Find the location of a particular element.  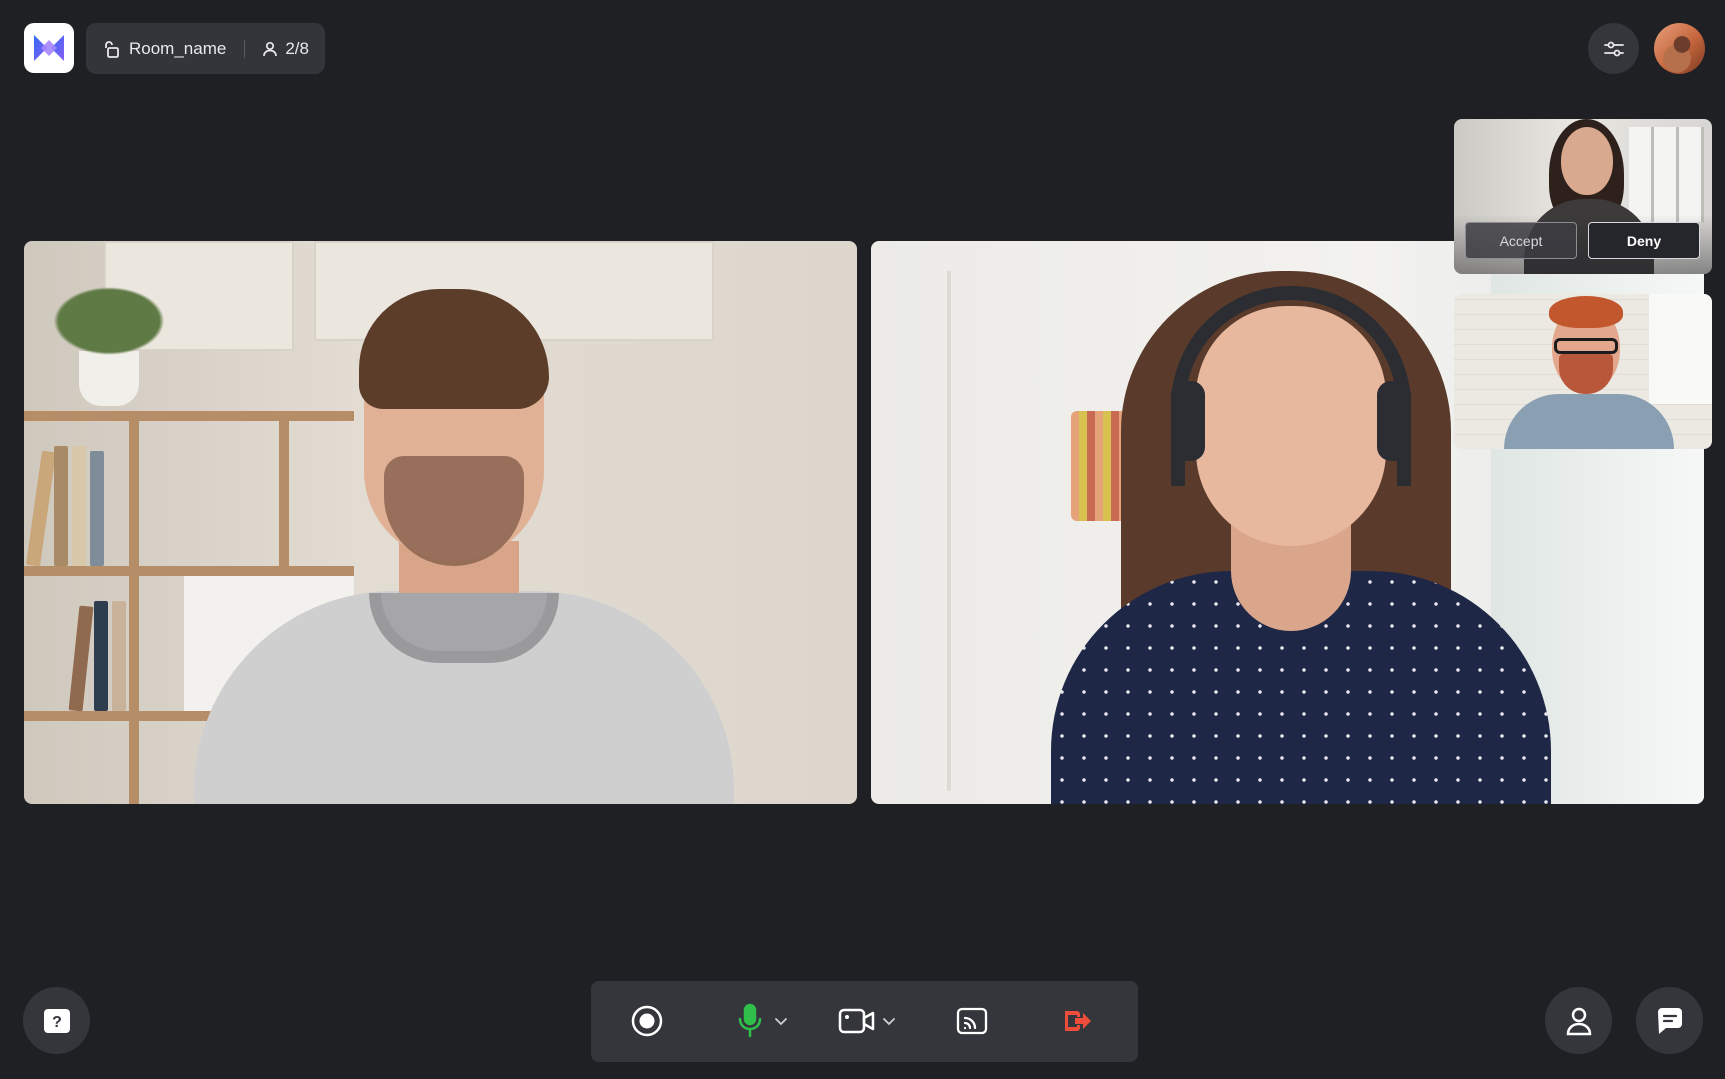

window-panes is located at coordinates (1666, 174).